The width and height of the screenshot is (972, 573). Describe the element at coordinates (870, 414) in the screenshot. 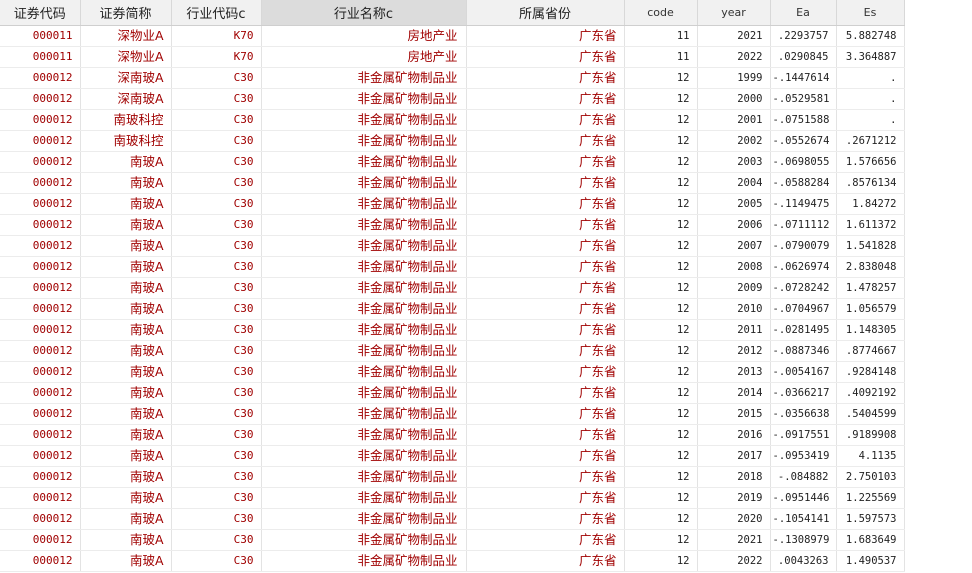

I see `table-cell: .5404599` at that location.